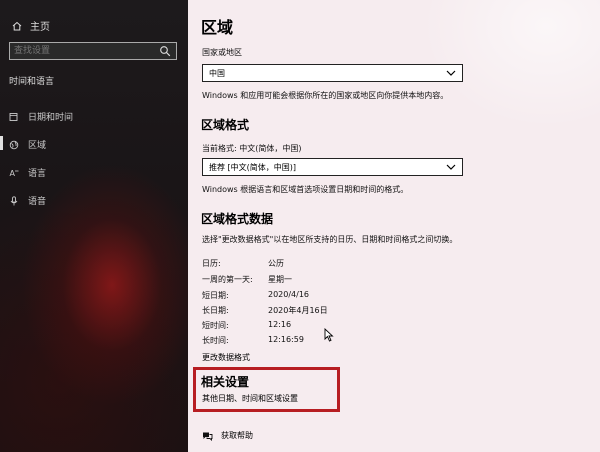 This screenshot has width=600, height=452. Describe the element at coordinates (84, 51) in the screenshot. I see `search-input` at that location.